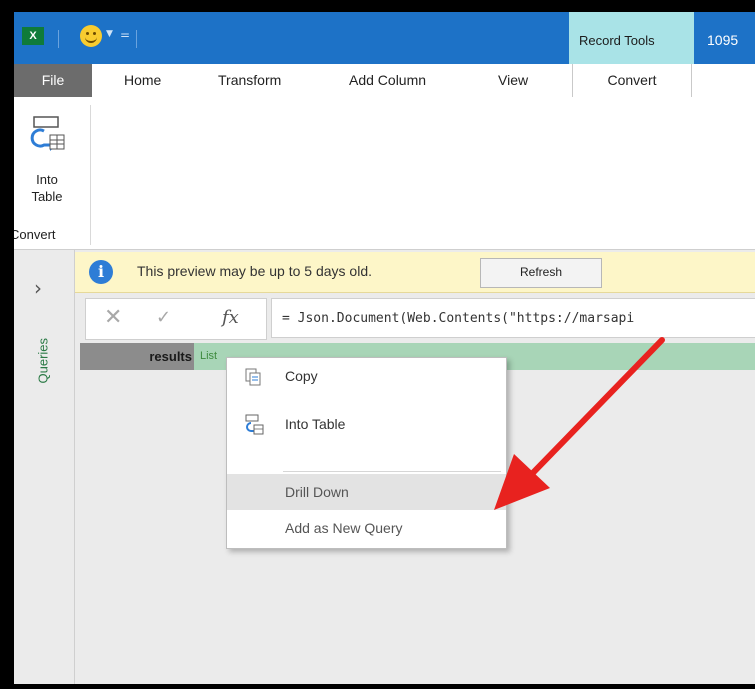 The width and height of the screenshot is (755, 689). I want to click on title-bar: X ▼ = Record Tools 1095, so click(384, 38).